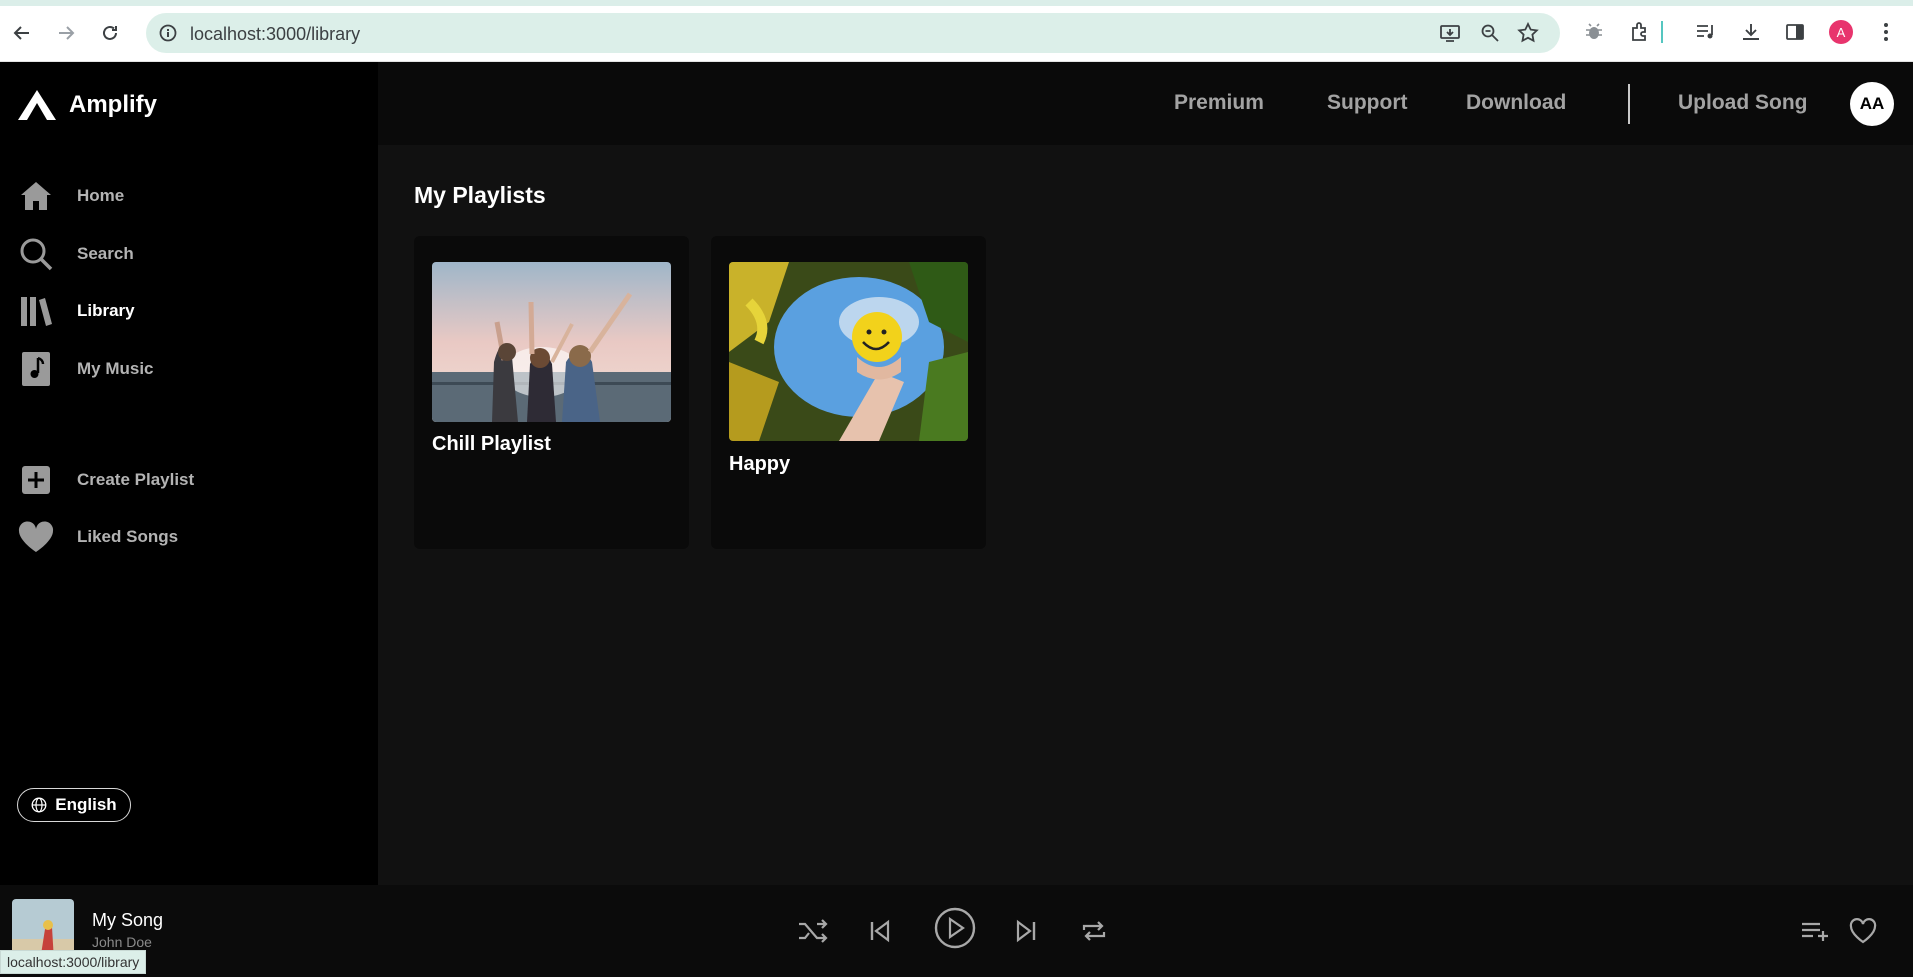  I want to click on reload-icon, so click(110, 32).